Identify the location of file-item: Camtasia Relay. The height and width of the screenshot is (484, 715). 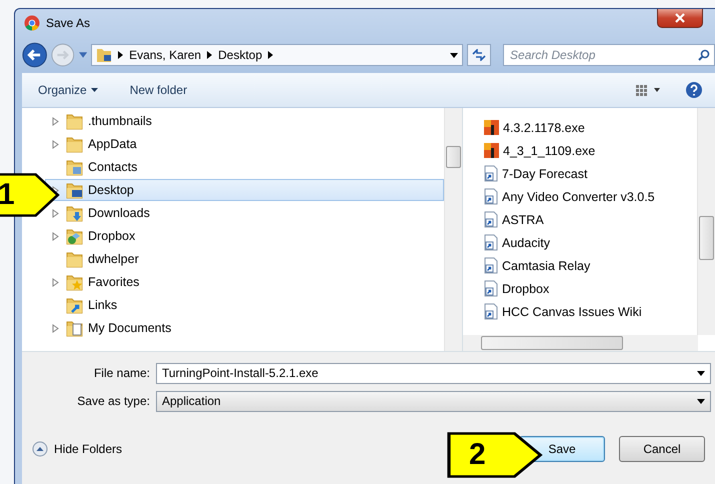
(590, 265).